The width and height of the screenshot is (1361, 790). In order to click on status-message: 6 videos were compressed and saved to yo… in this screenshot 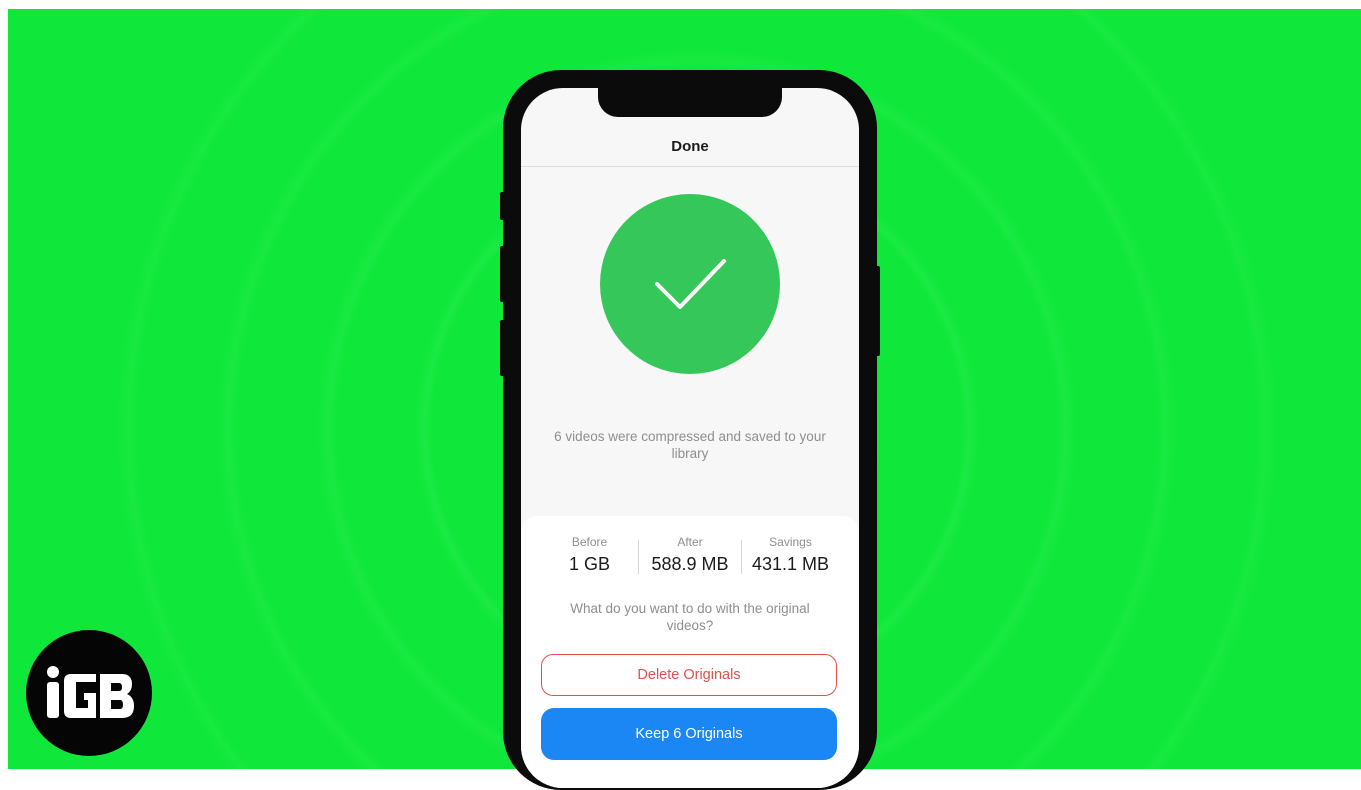, I will do `click(690, 445)`.